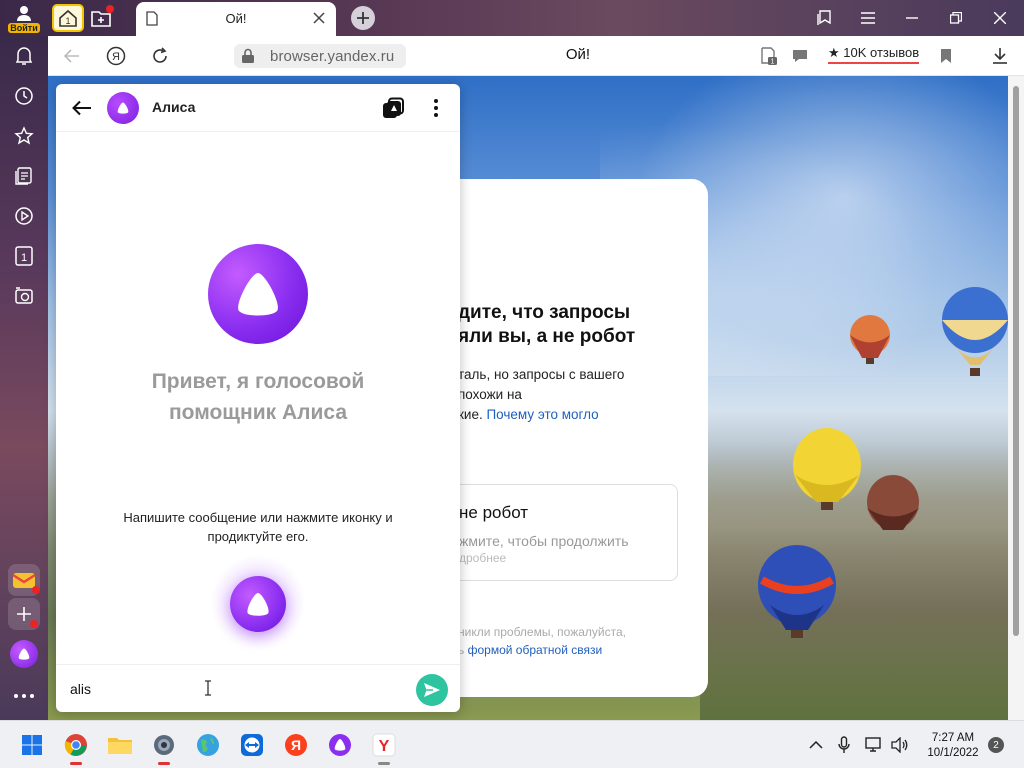  What do you see at coordinates (24, 136) in the screenshot?
I see `star-icon` at bounding box center [24, 136].